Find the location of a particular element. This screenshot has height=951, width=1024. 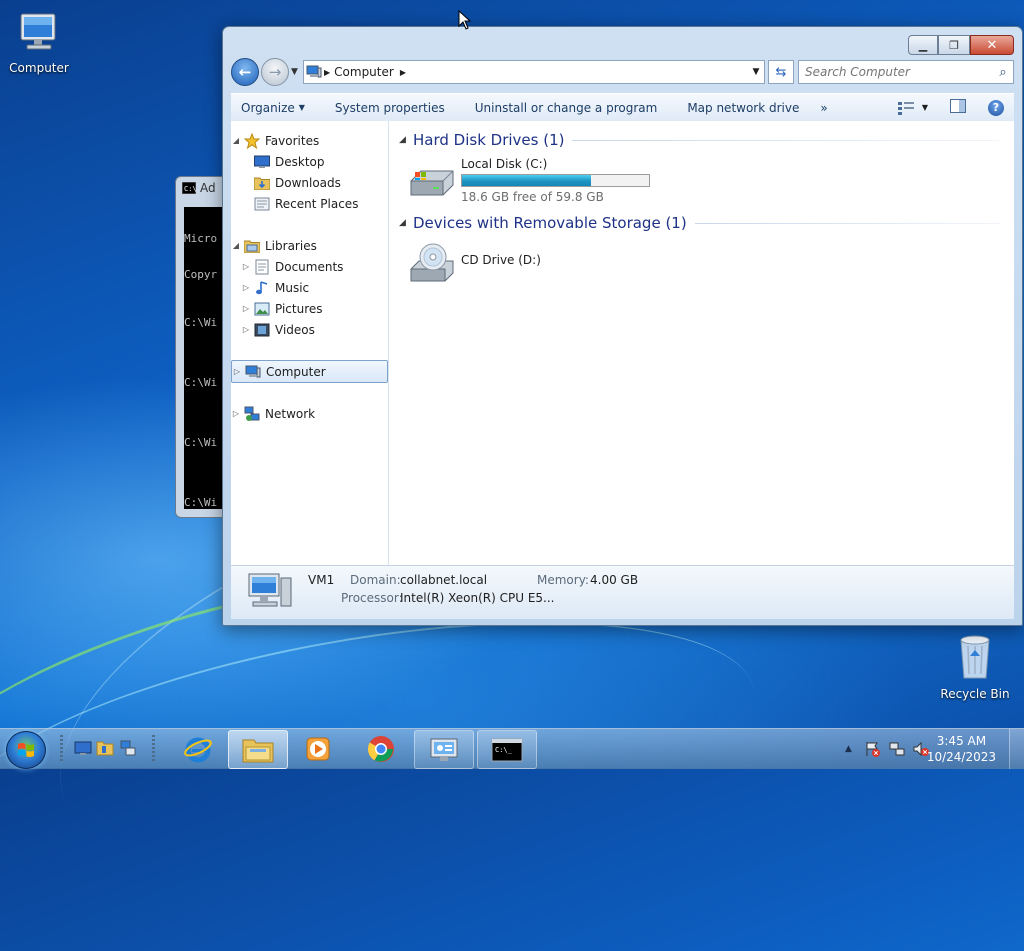

recycle-bin-icon is located at coordinates (975, 657).